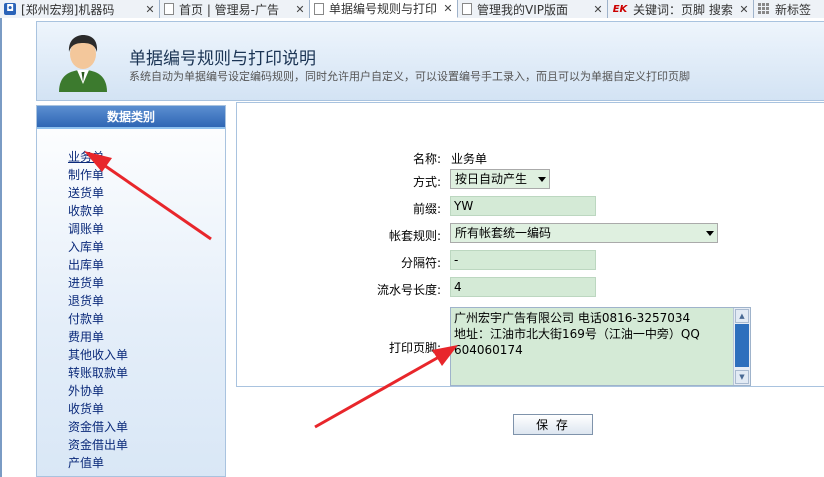  I want to click on tab-label: [郑州宏翔]机器码, so click(68, 9).